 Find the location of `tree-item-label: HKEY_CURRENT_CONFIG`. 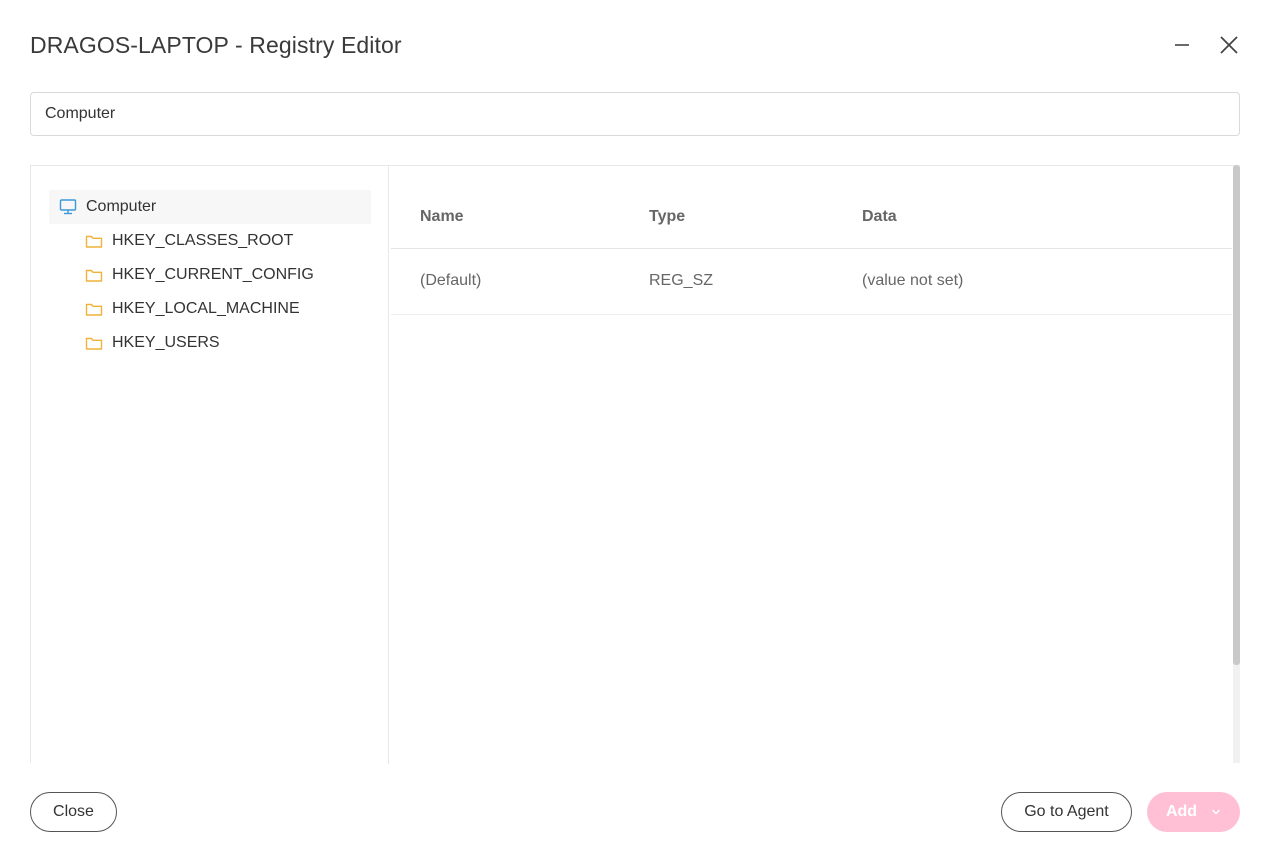

tree-item-label: HKEY_CURRENT_CONFIG is located at coordinates (213, 274).